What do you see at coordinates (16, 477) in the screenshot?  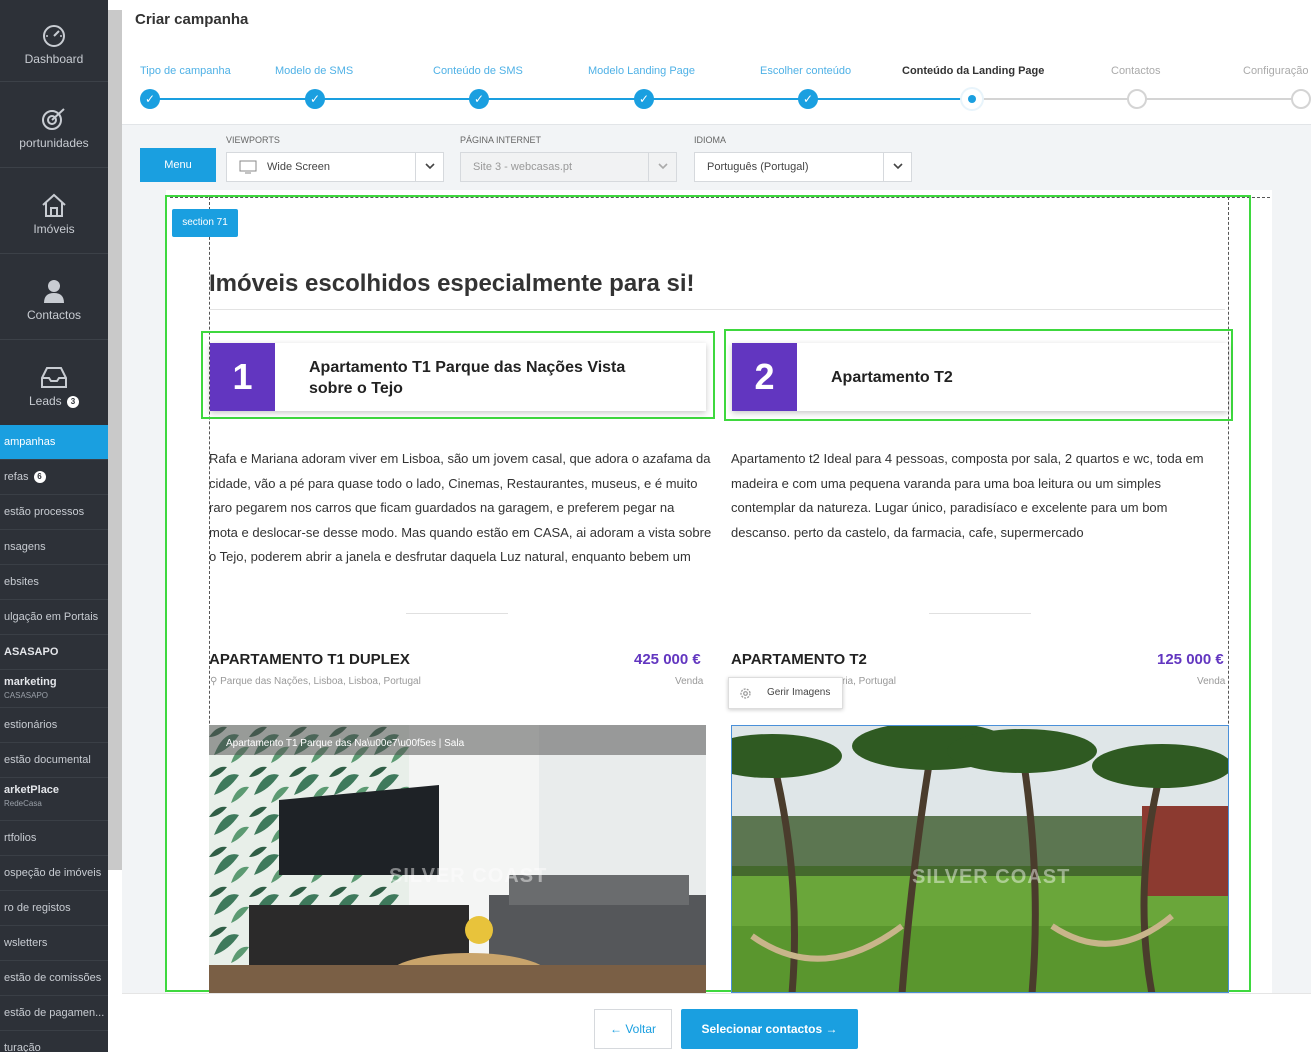 I see `sidebar-label: refas` at bounding box center [16, 477].